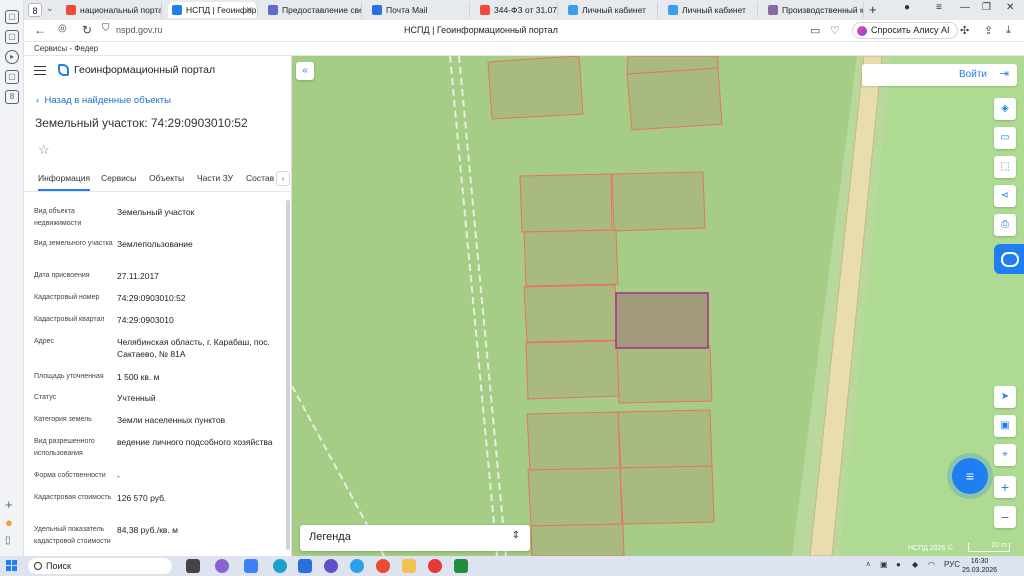 The image size is (1024, 576). I want to click on clock: 16:30 25.03.2026, so click(979, 566).